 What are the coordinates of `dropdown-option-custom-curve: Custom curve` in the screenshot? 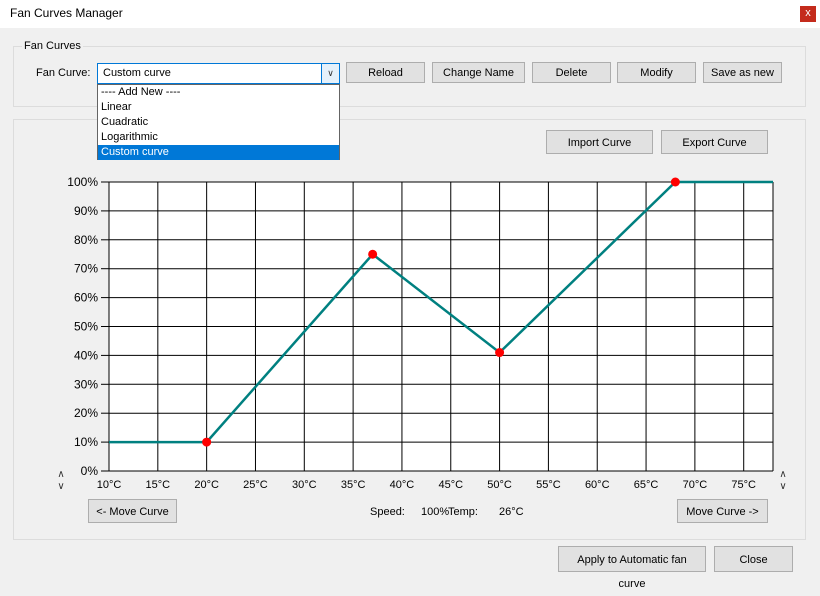 It's located at (218, 152).